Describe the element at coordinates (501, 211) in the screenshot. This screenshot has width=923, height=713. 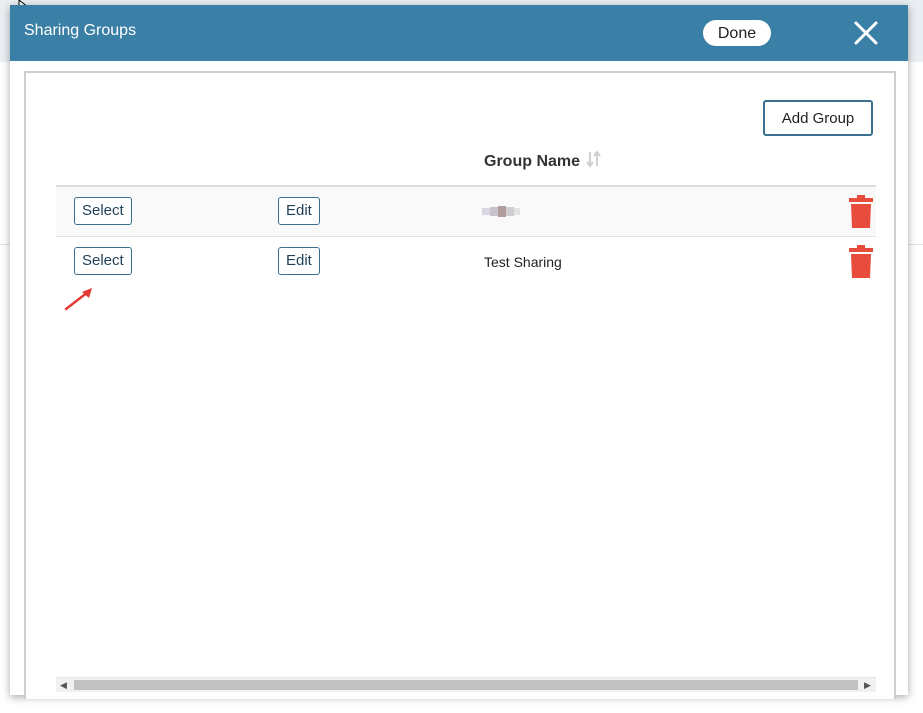
I see `redacted-group-name` at that location.